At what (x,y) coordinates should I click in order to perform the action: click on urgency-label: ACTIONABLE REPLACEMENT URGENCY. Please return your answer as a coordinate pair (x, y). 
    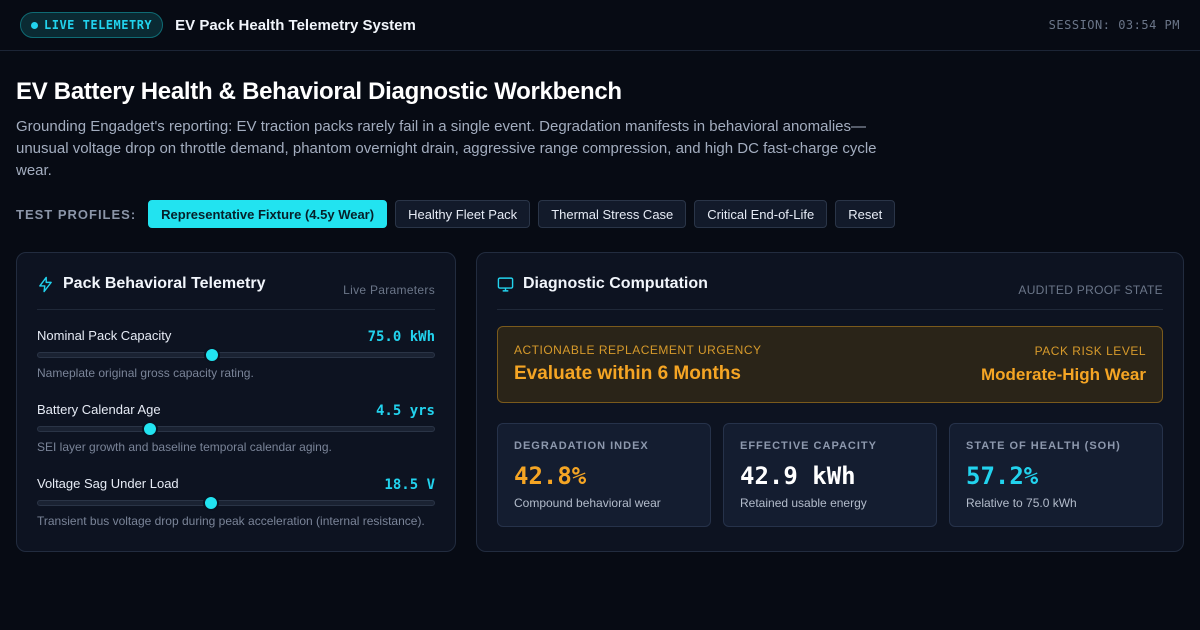
    Looking at the image, I should click on (638, 350).